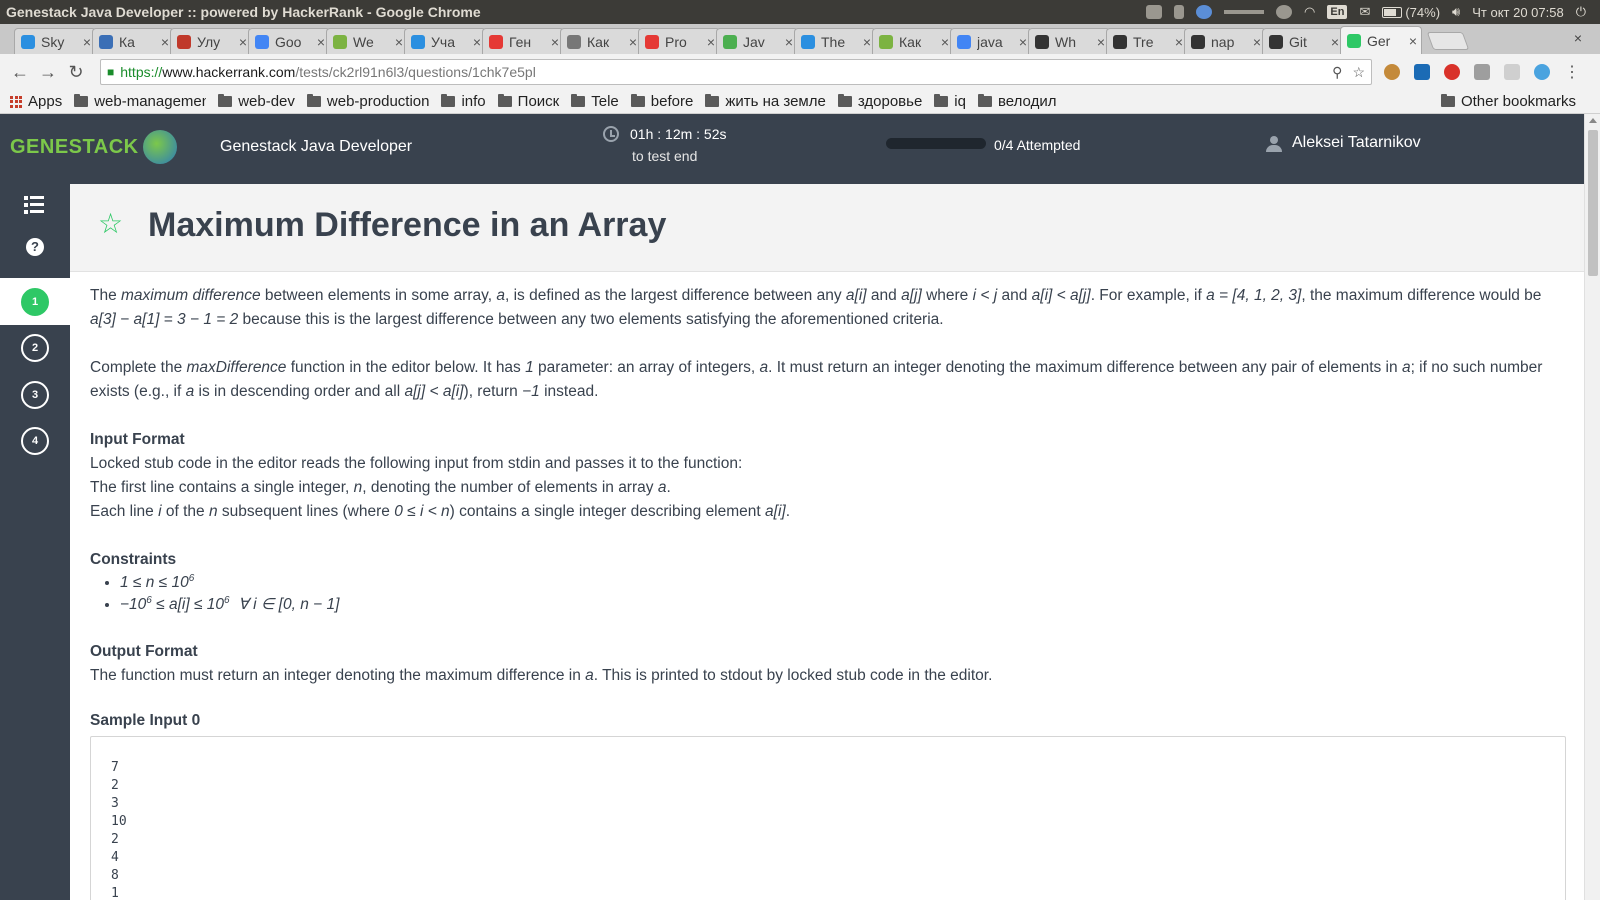 The width and height of the screenshot is (1600, 900). Describe the element at coordinates (911, 295) in the screenshot. I see `math-text: a[j]` at that location.